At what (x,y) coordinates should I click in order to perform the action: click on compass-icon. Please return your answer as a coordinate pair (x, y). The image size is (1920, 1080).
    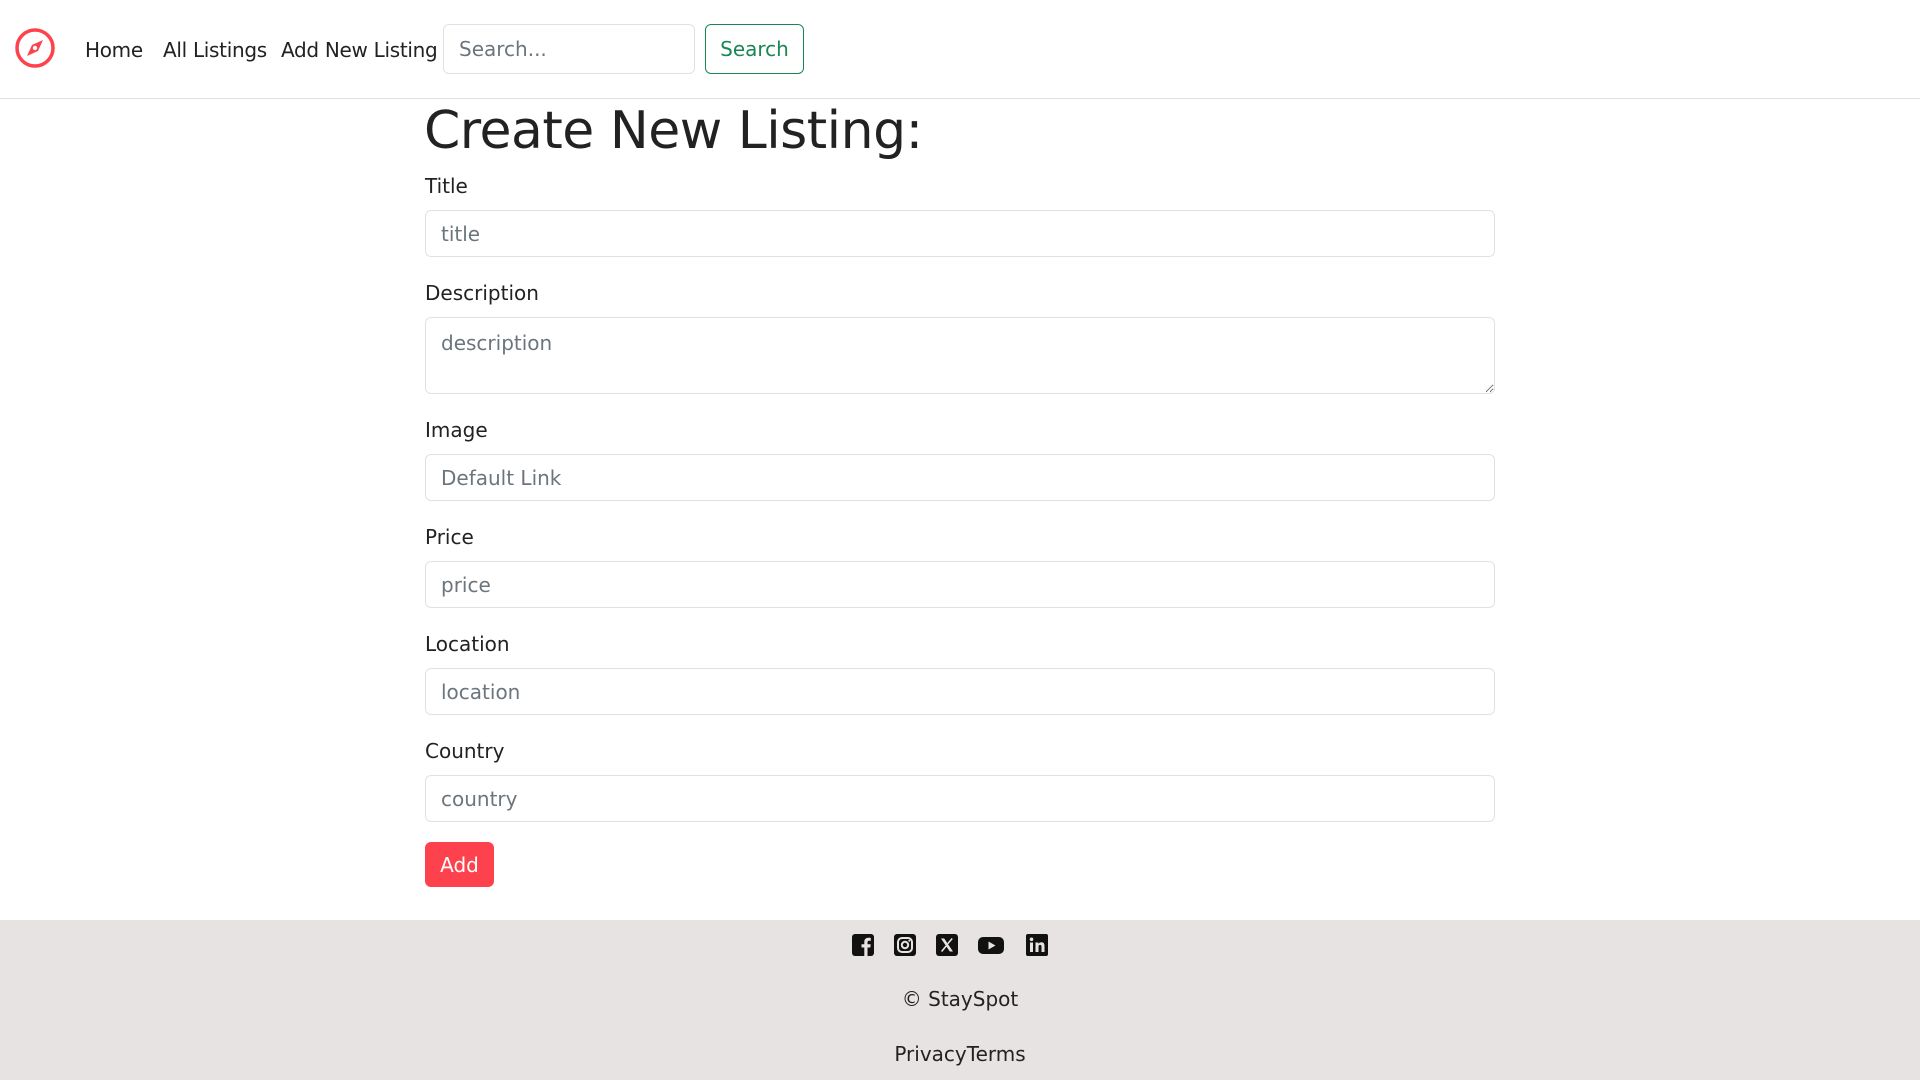
    Looking at the image, I should click on (35, 48).